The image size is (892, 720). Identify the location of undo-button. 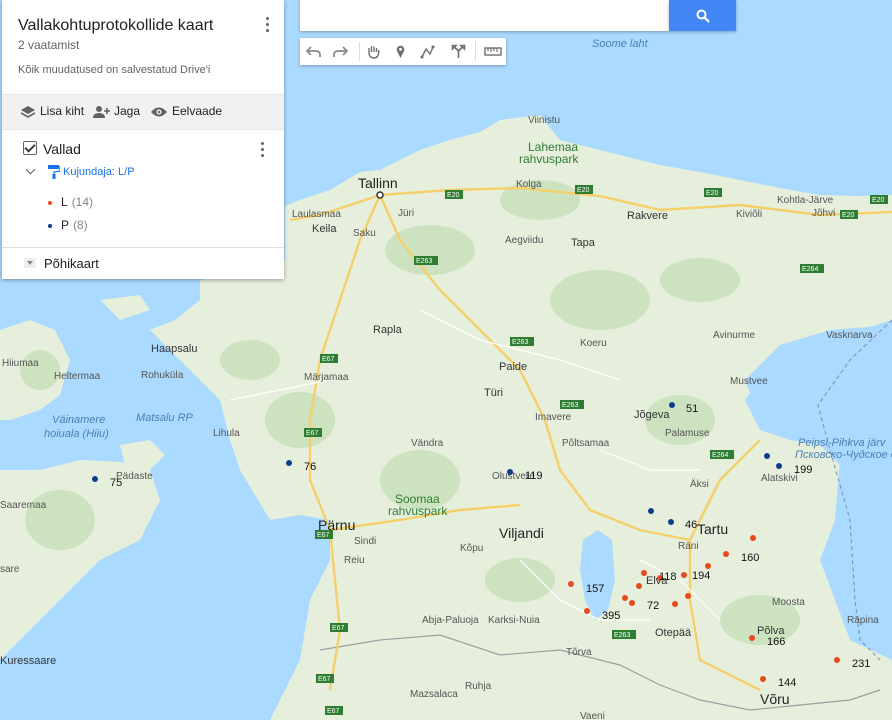
(313, 51).